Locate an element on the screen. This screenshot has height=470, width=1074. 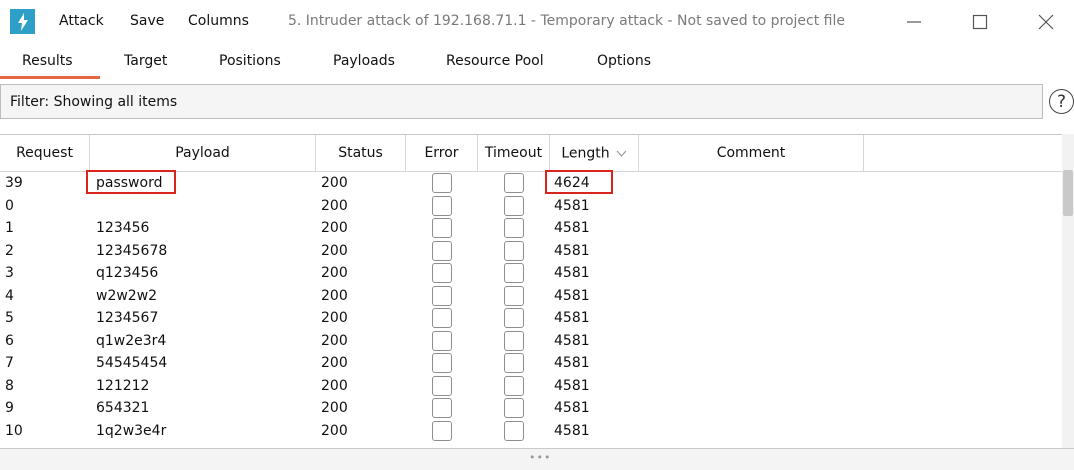
tab-payloads: Payloads is located at coordinates (364, 61).